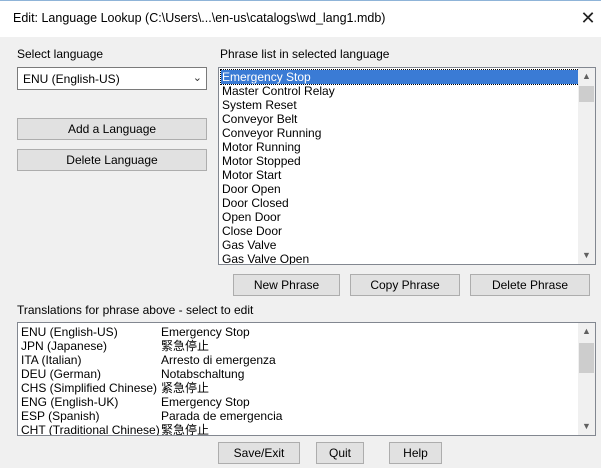 The width and height of the screenshot is (601, 468). I want to click on language-dropdown: ENU (English-US) ⌄, so click(112, 78).